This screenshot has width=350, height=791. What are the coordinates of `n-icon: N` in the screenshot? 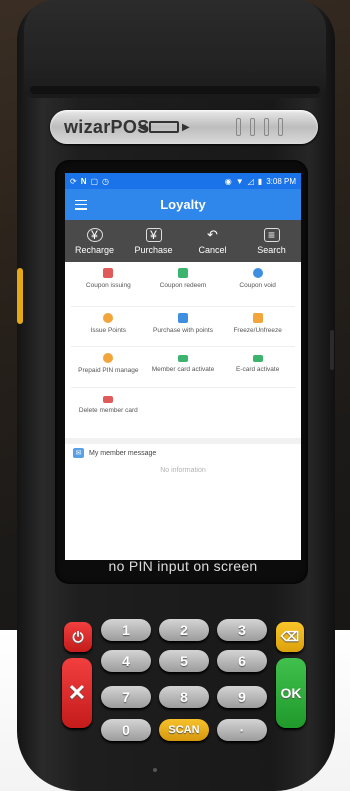 It's located at (83, 181).